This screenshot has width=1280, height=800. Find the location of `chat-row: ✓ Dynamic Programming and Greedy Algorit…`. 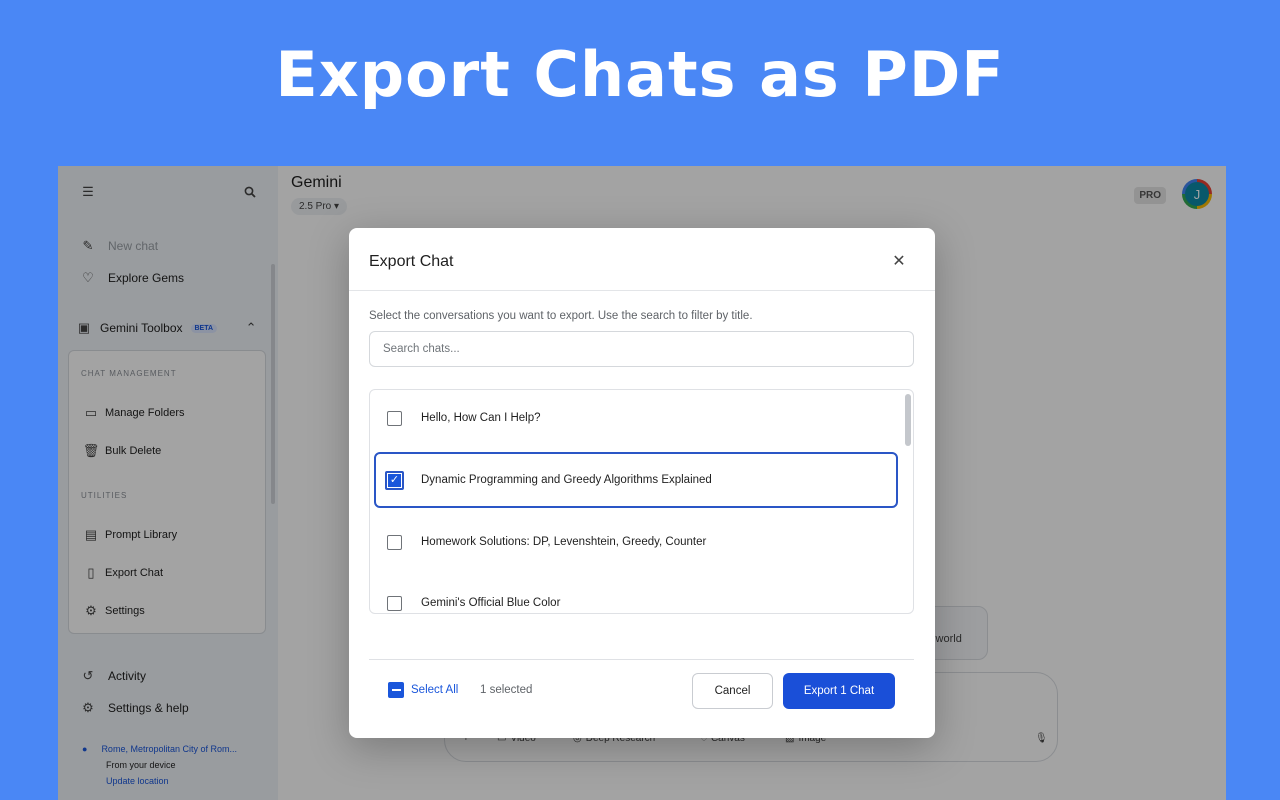

chat-row: ✓ Dynamic Programming and Greedy Algorit… is located at coordinates (636, 480).